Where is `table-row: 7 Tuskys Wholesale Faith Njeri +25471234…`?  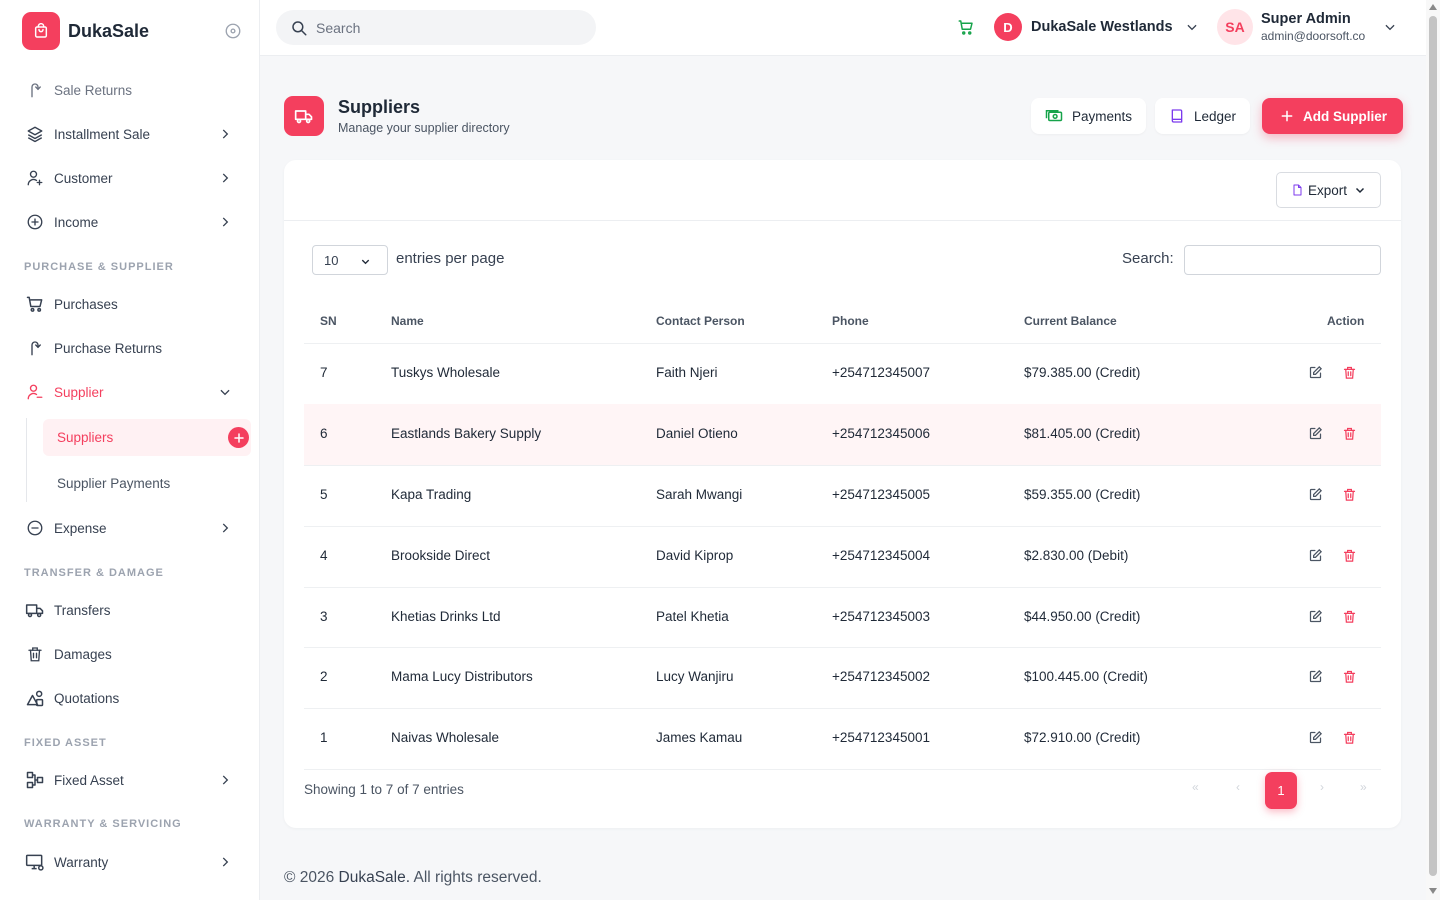
table-row: 7 Tuskys Wholesale Faith Njeri +25471234… is located at coordinates (842, 373).